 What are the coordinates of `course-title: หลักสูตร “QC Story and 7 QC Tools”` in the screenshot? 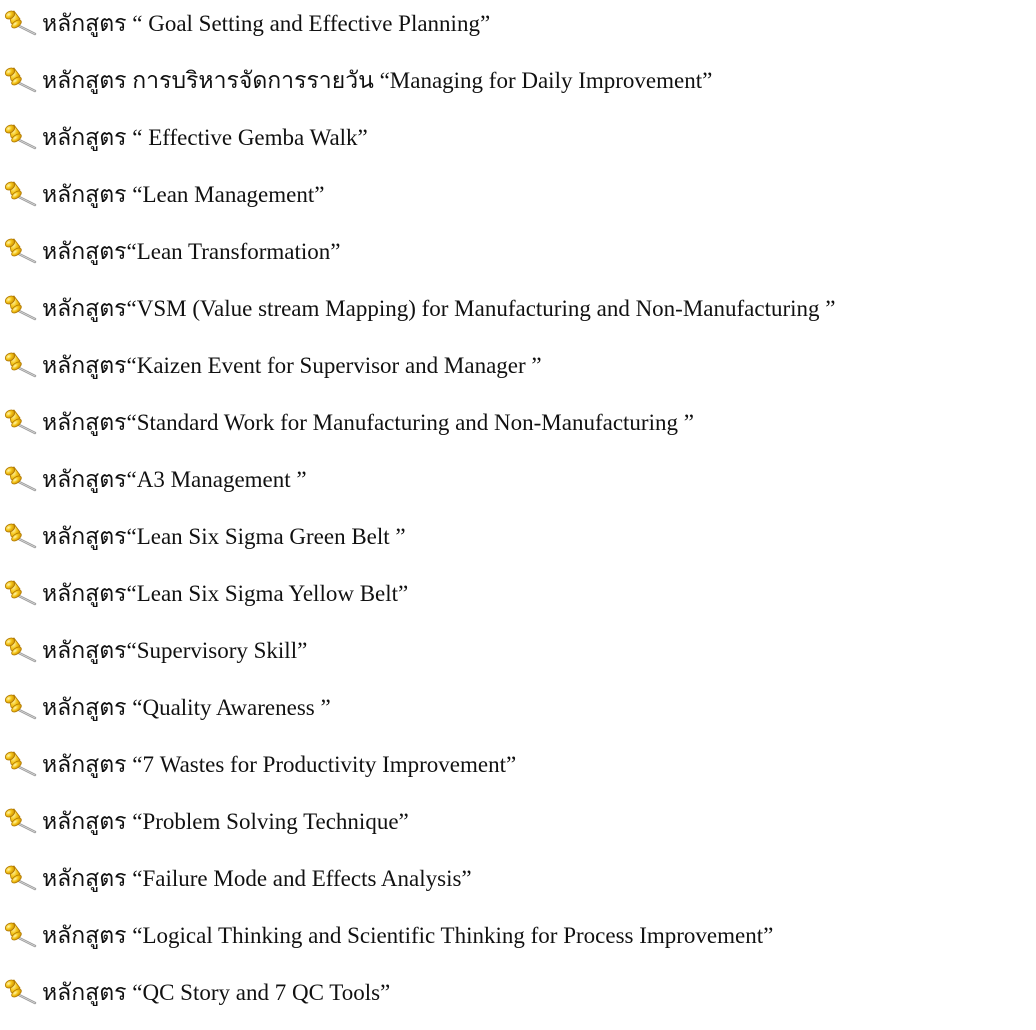 It's located at (216, 992).